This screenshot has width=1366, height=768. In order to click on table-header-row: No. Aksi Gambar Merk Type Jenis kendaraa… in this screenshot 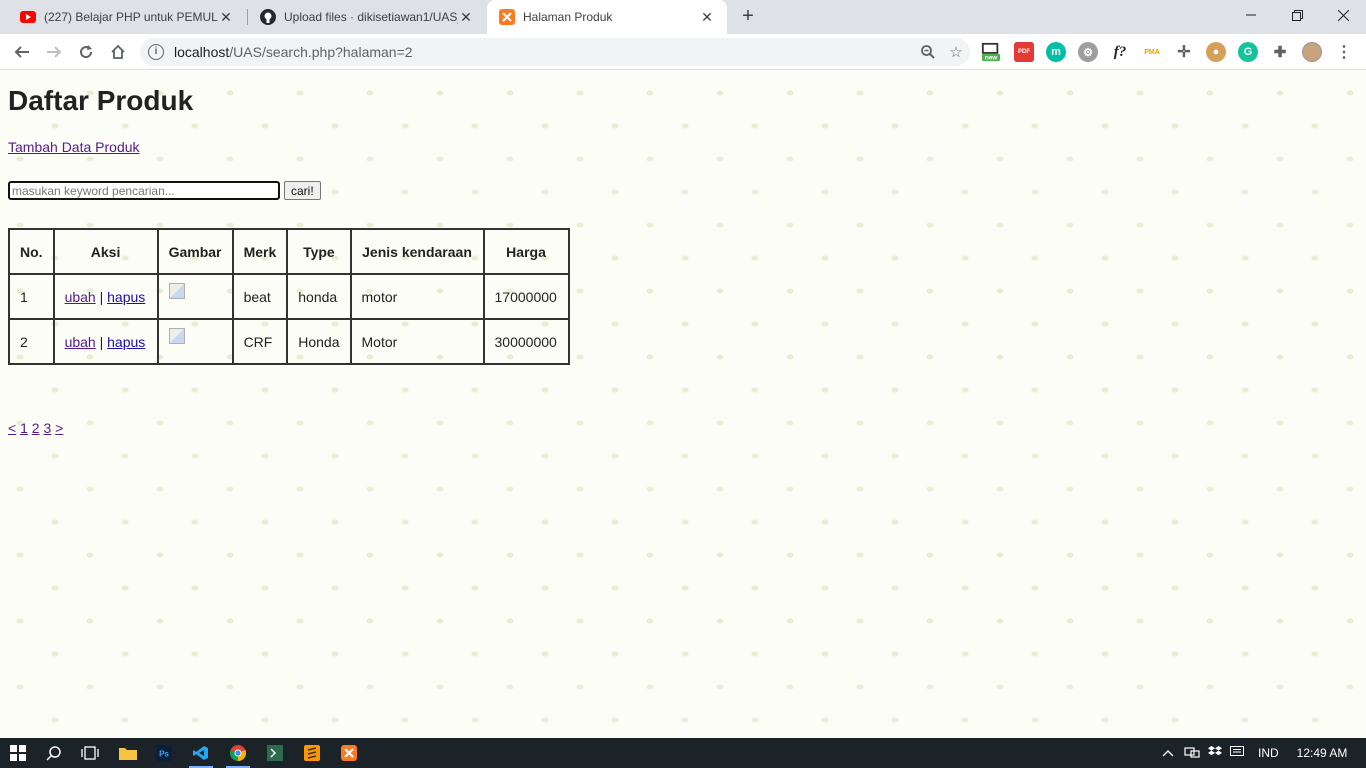, I will do `click(289, 251)`.